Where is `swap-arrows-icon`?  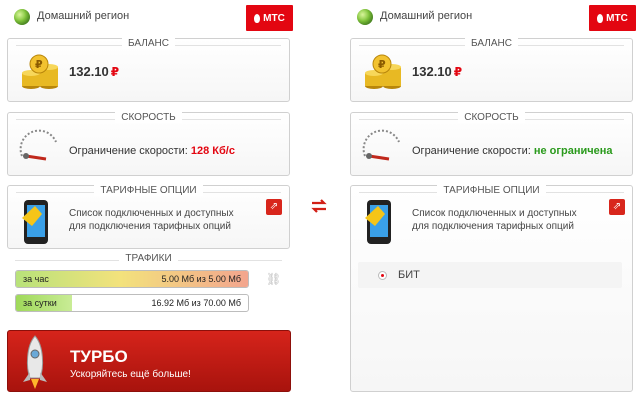
swap-arrows-icon is located at coordinates (319, 206).